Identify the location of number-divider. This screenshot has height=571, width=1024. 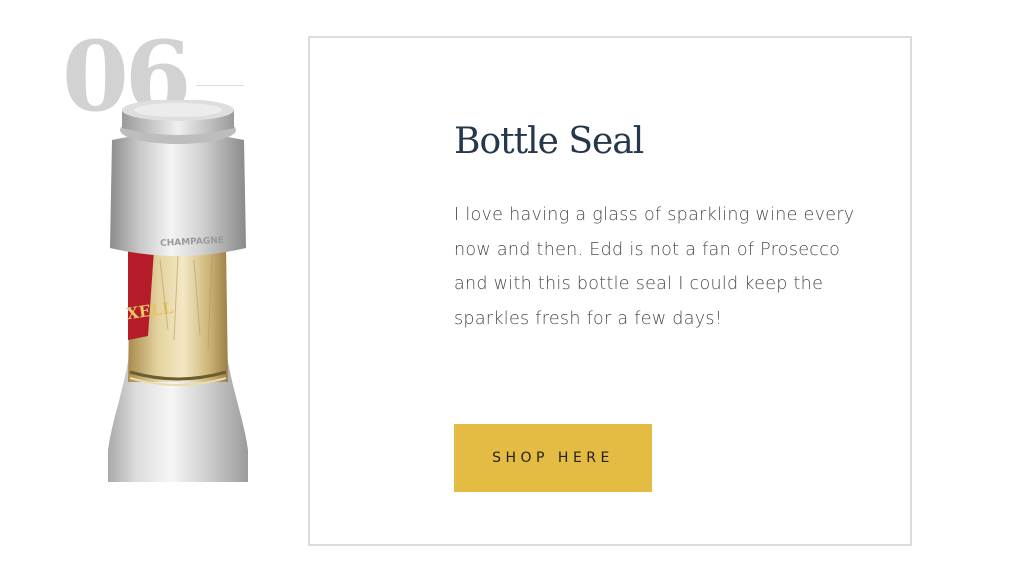
(220, 85).